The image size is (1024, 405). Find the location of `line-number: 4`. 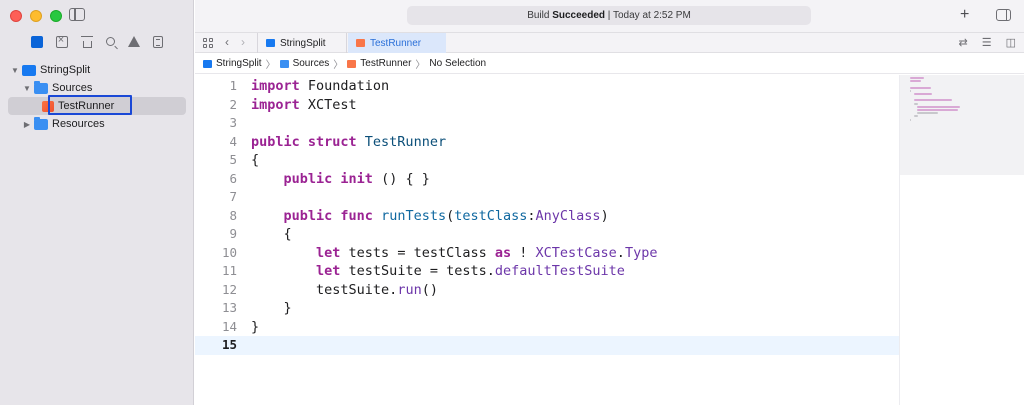

line-number: 4 is located at coordinates (233, 141).